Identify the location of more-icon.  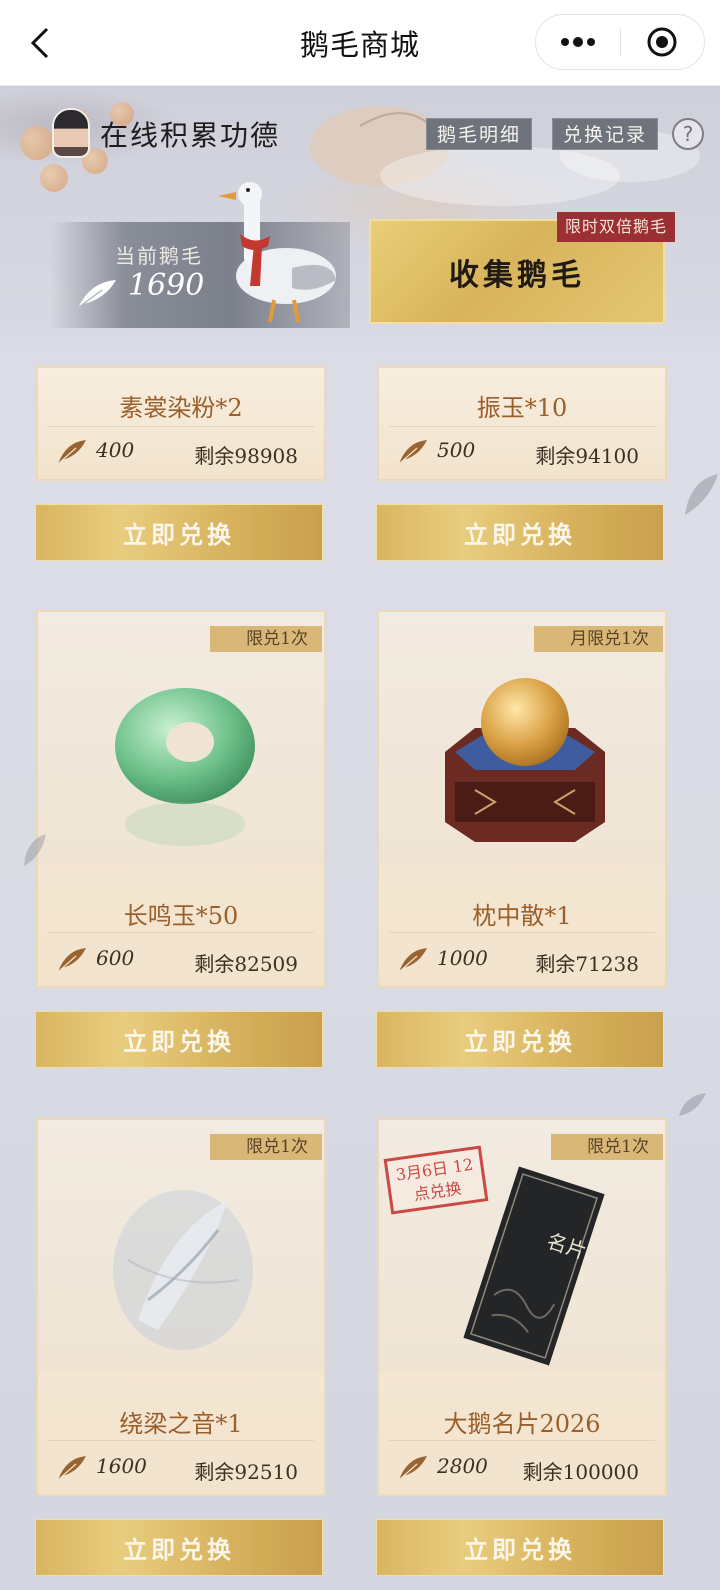
(578, 42).